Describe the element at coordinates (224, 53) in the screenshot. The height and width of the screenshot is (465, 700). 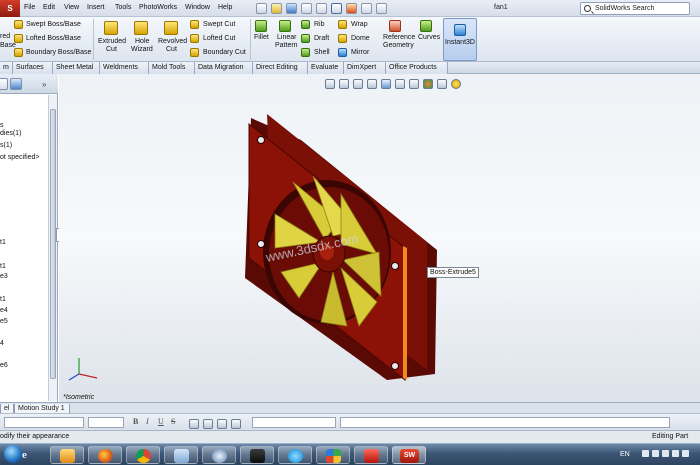
I see `boundary-cut-button: Boundary Cut` at that location.